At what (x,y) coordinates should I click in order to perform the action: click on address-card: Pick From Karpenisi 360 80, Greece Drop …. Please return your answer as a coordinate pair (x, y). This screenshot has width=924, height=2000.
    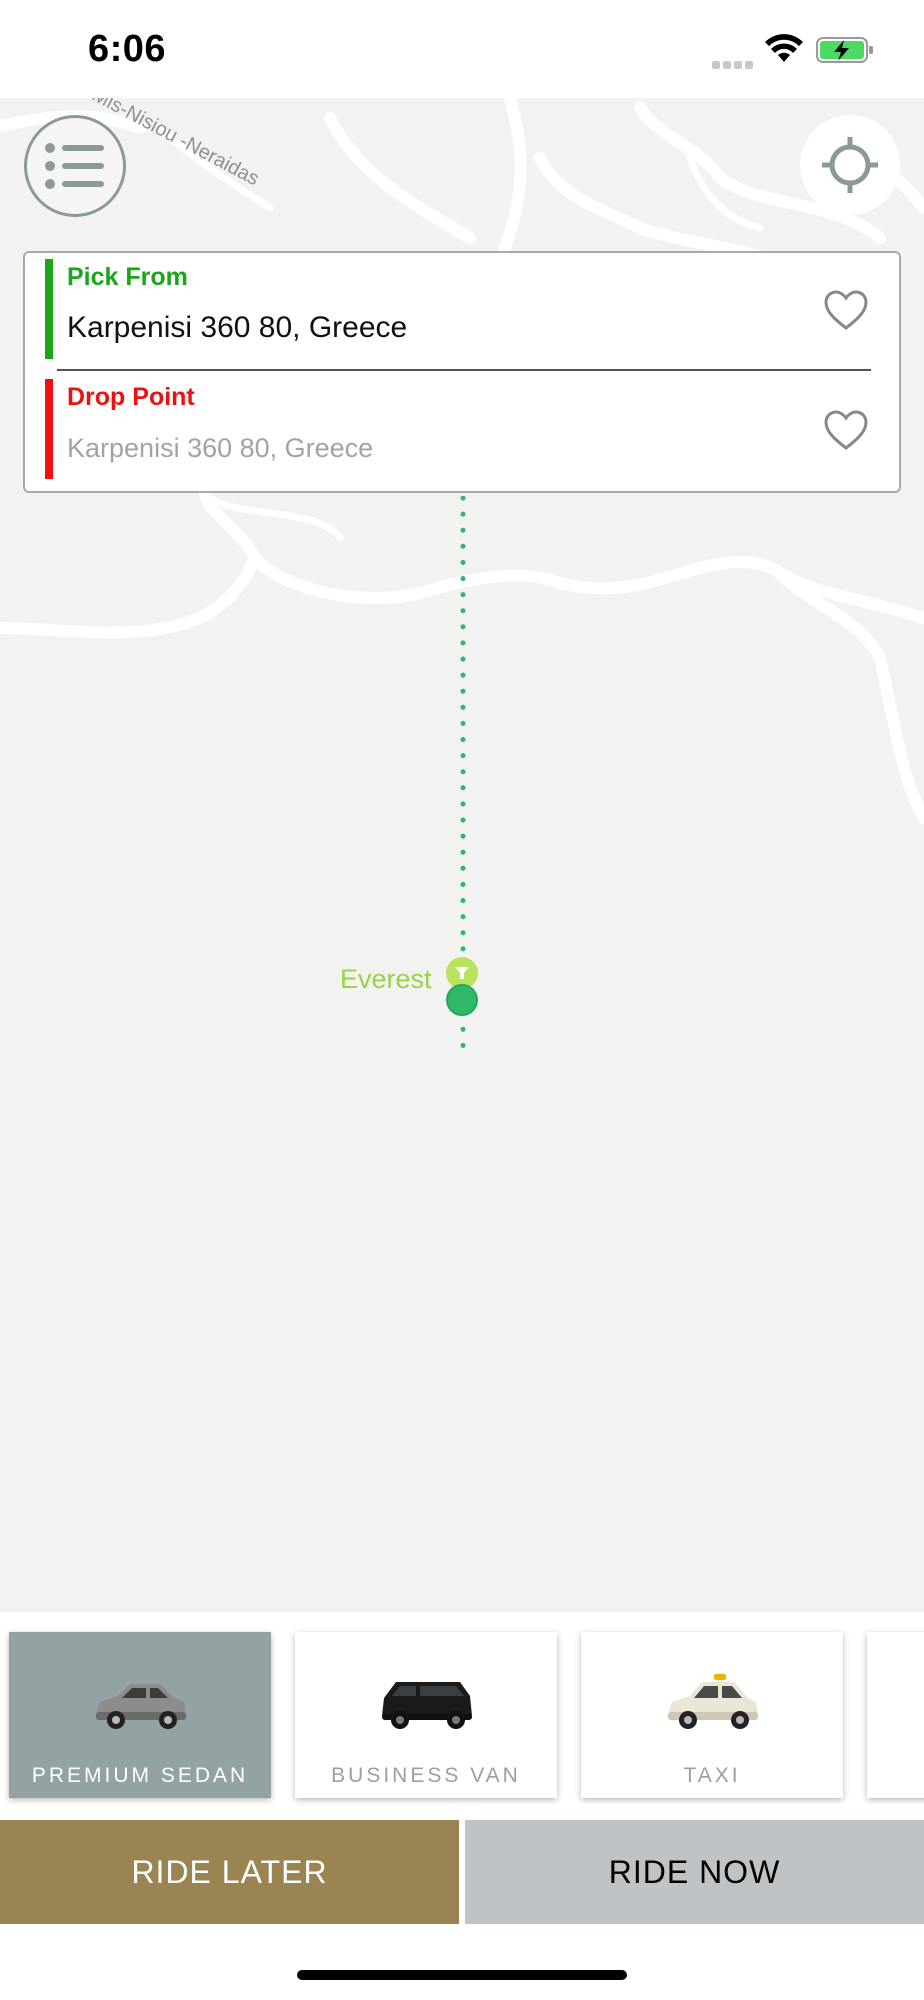
    Looking at the image, I should click on (462, 372).